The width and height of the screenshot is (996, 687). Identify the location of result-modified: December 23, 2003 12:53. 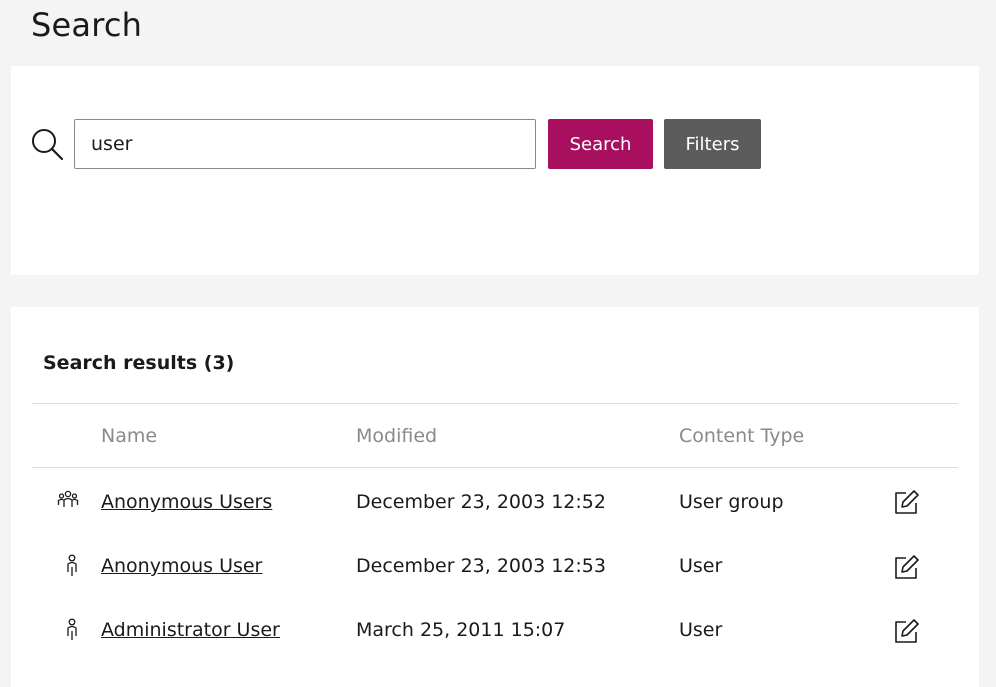
(481, 566).